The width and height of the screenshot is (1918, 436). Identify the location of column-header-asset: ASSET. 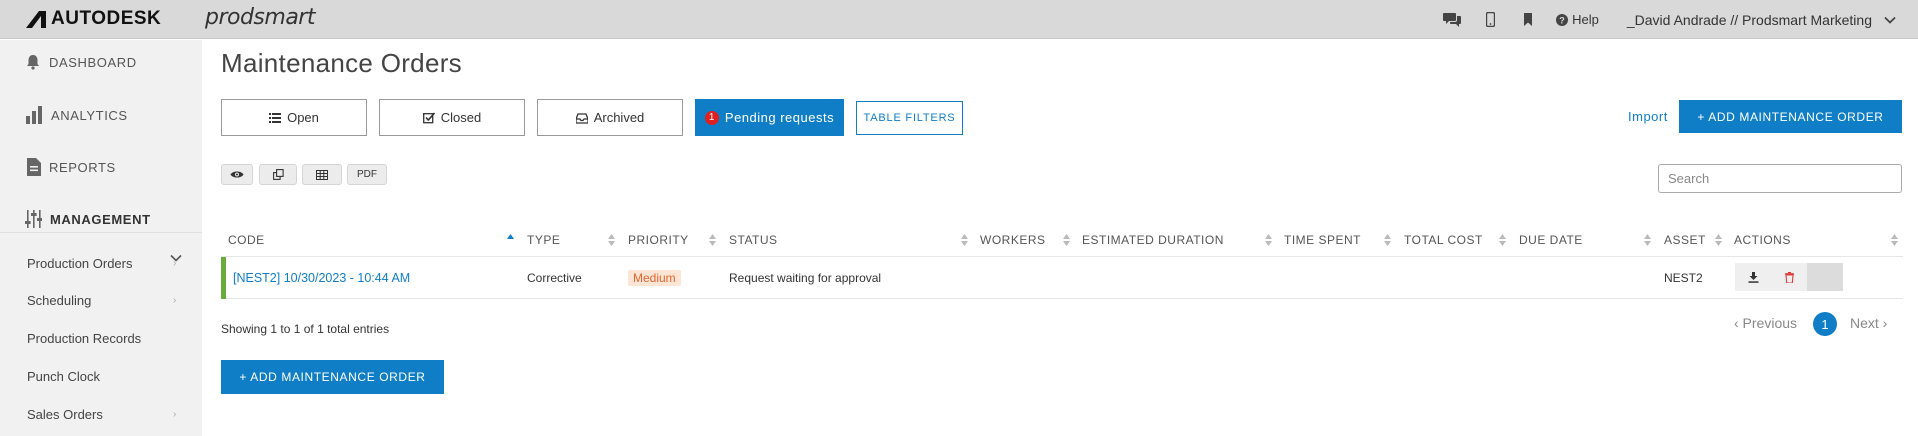
(1685, 240).